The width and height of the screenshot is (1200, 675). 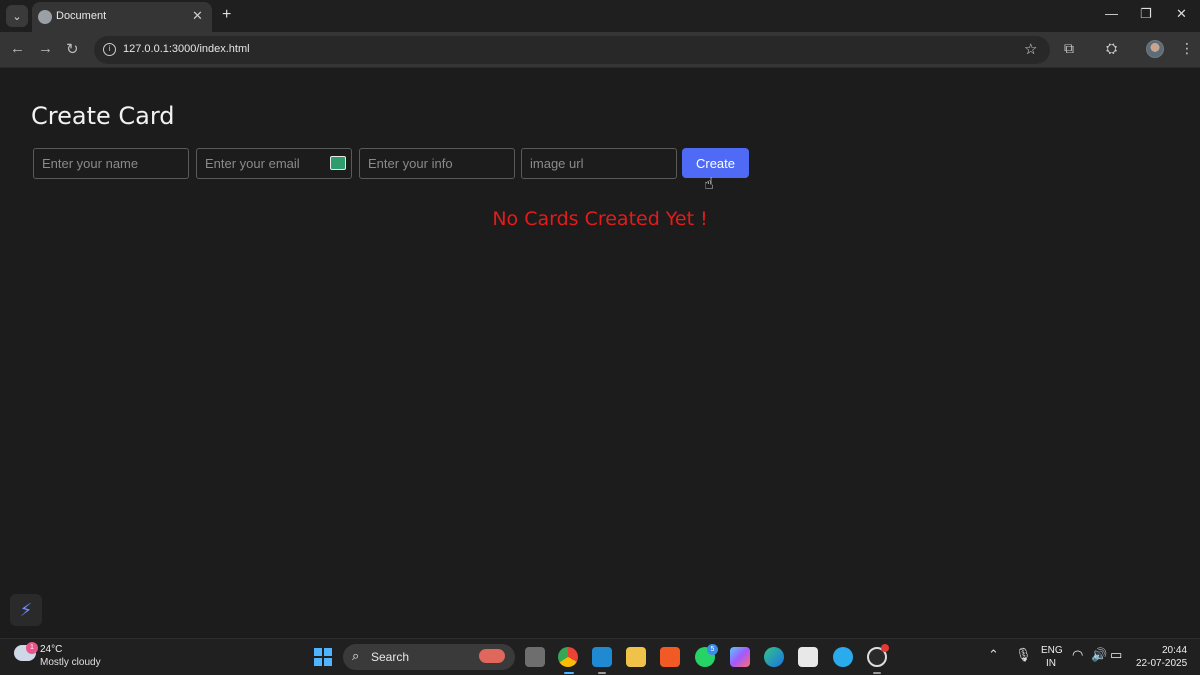 What do you see at coordinates (1161, 663) in the screenshot?
I see `clock-date: 22-07-2025` at bounding box center [1161, 663].